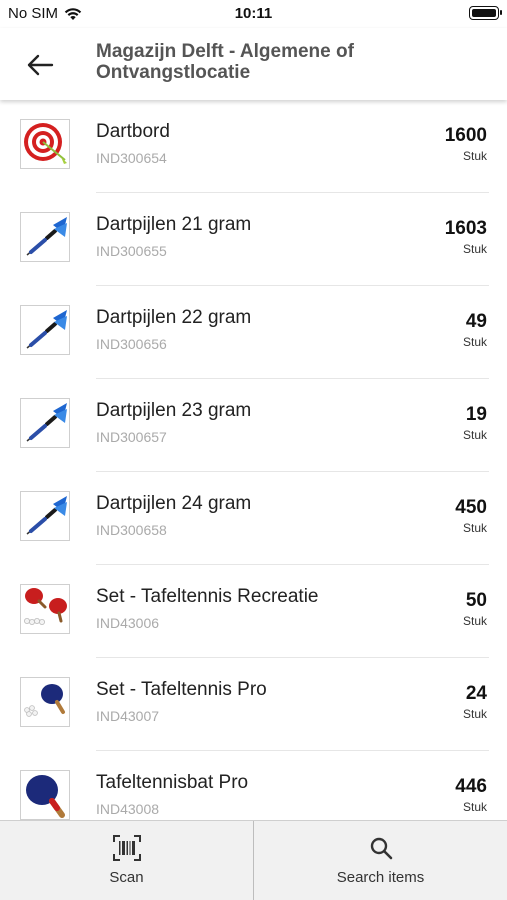 Image resolution: width=507 pixels, height=900 pixels. I want to click on item-quantity: 24, so click(476, 693).